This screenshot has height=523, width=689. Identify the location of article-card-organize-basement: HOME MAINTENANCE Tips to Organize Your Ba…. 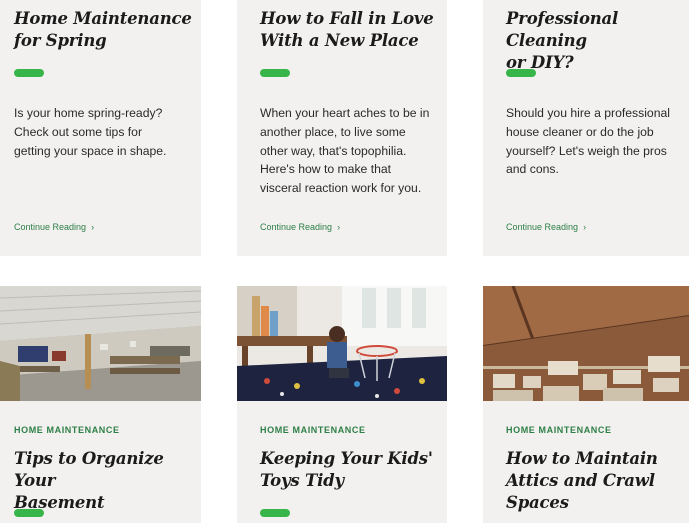
(100, 404).